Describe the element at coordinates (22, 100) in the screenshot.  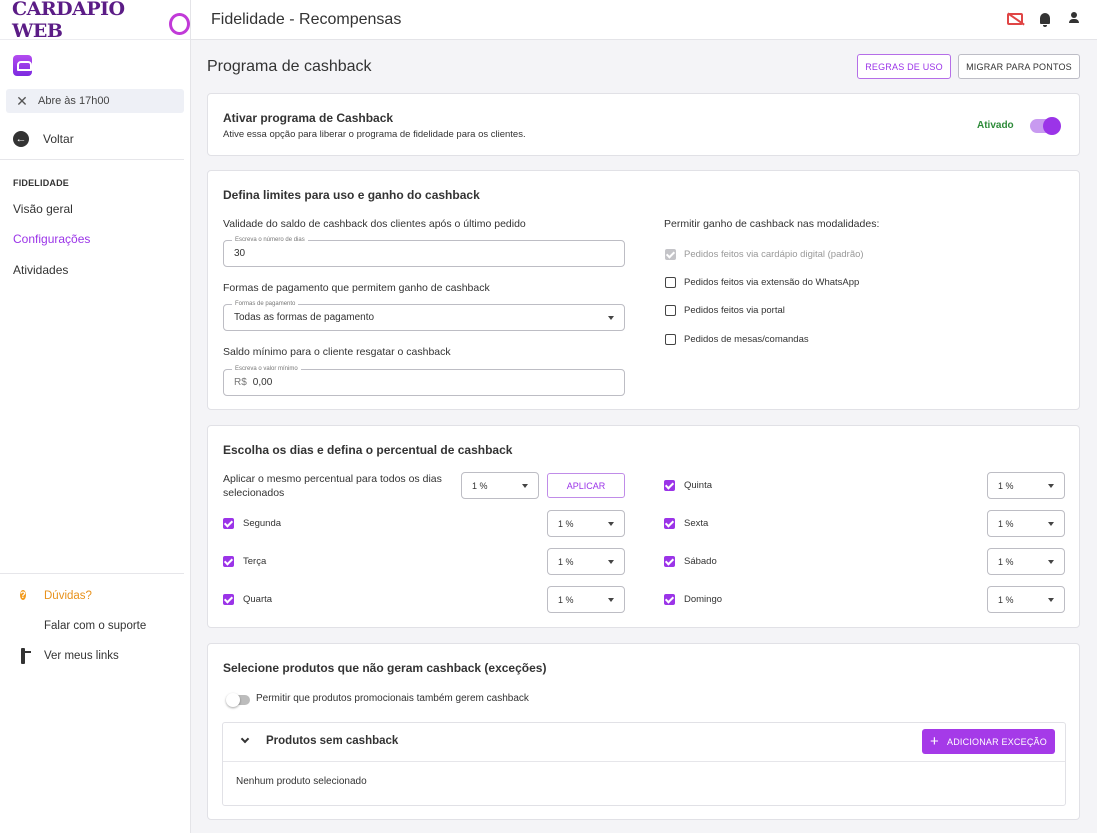
I see `close-icon: ✕` at that location.